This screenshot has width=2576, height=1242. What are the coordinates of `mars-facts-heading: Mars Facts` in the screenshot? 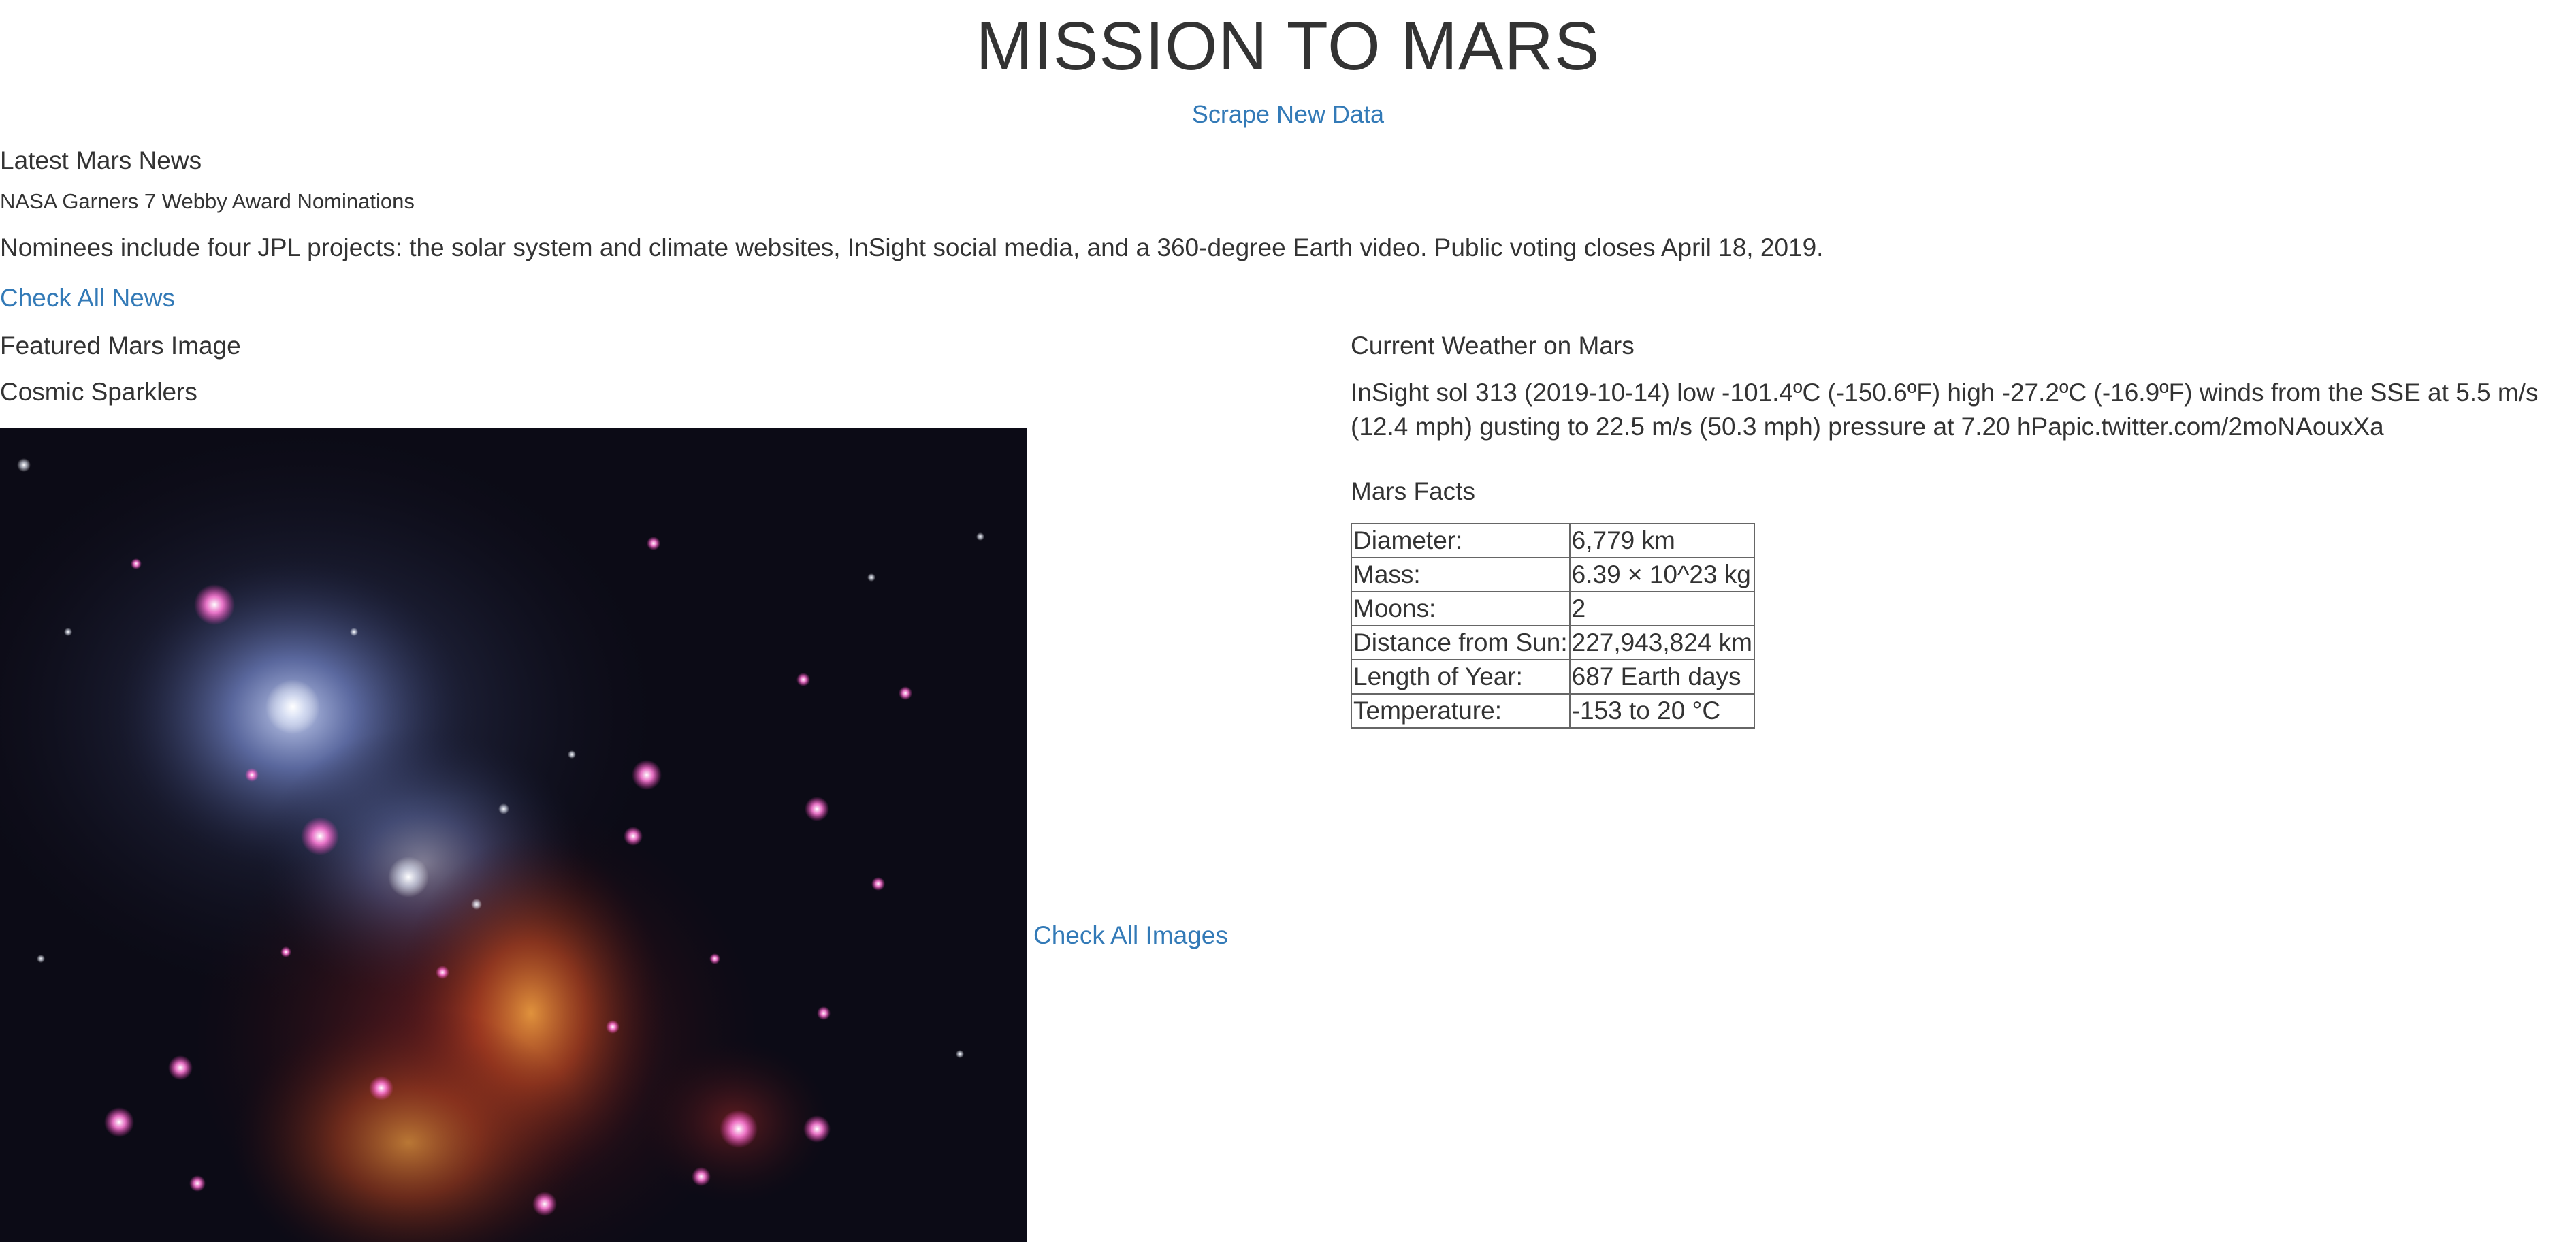 It's located at (1413, 491).